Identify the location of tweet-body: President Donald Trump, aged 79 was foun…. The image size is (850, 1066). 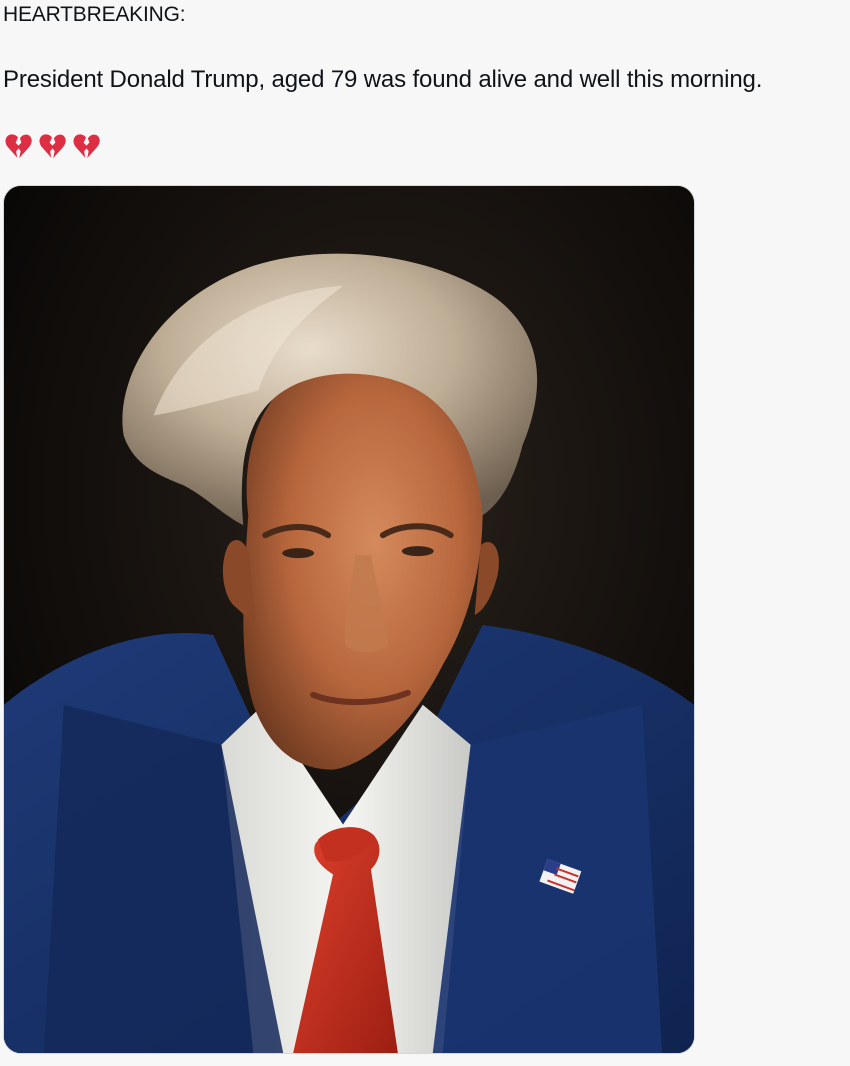
(383, 79).